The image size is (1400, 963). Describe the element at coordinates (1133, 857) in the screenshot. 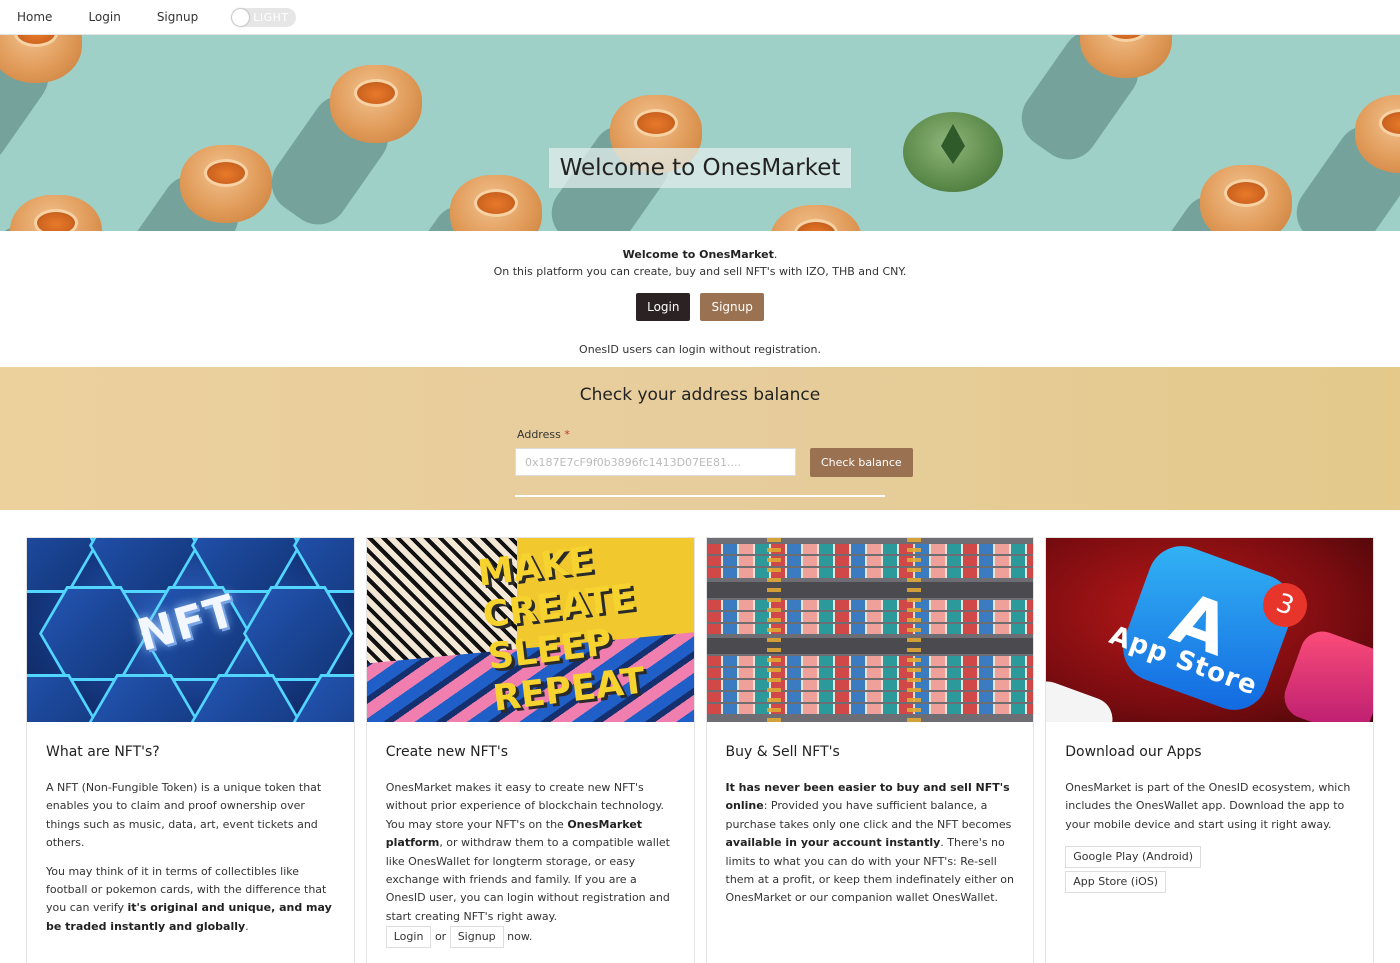

I see `google-play-button: Google Play (Android)` at that location.